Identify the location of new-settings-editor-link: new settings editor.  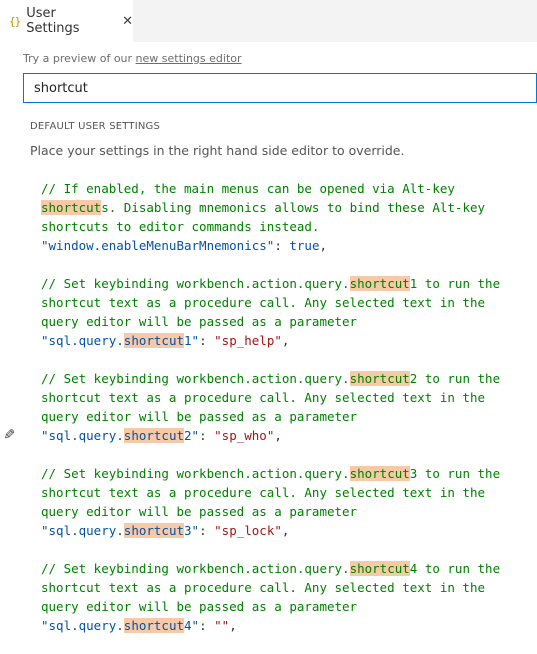
(189, 58).